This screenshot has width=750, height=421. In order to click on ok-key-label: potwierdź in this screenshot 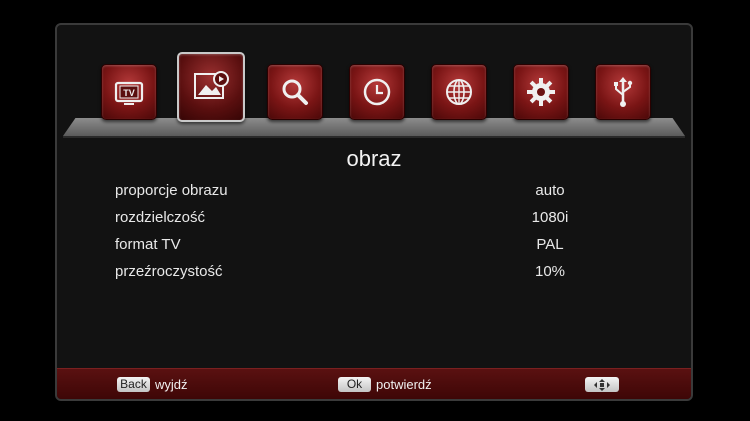, I will do `click(404, 384)`.